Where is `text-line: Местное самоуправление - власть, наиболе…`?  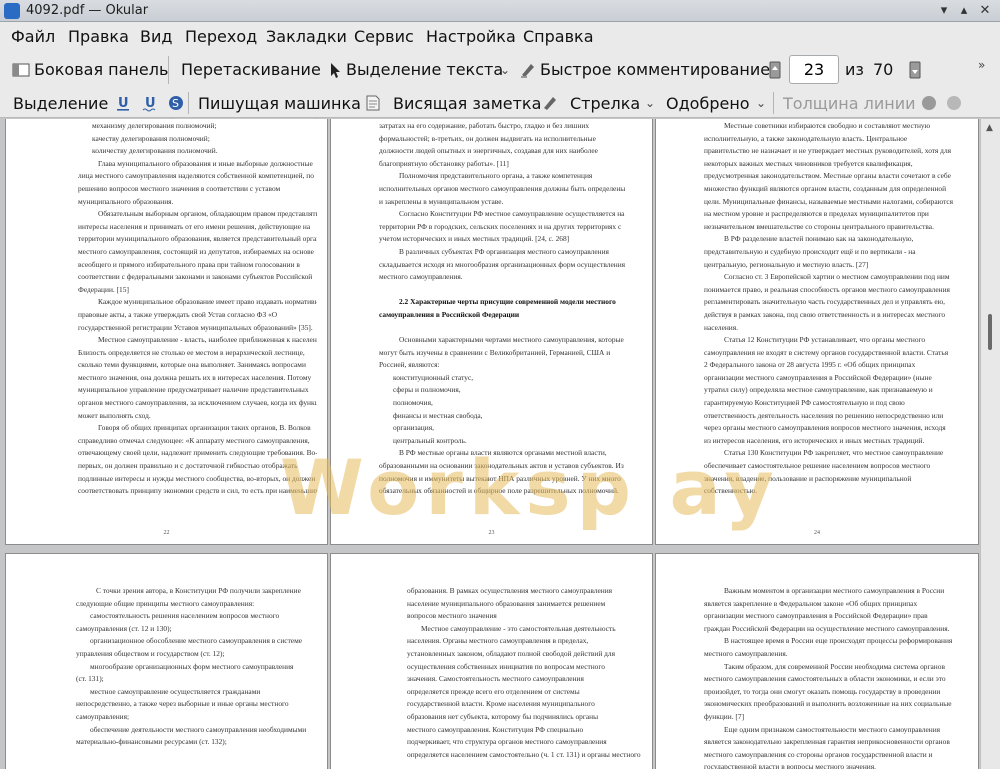
text-line: Местное самоуправление - власть, наиболе… is located at coordinates (207, 340).